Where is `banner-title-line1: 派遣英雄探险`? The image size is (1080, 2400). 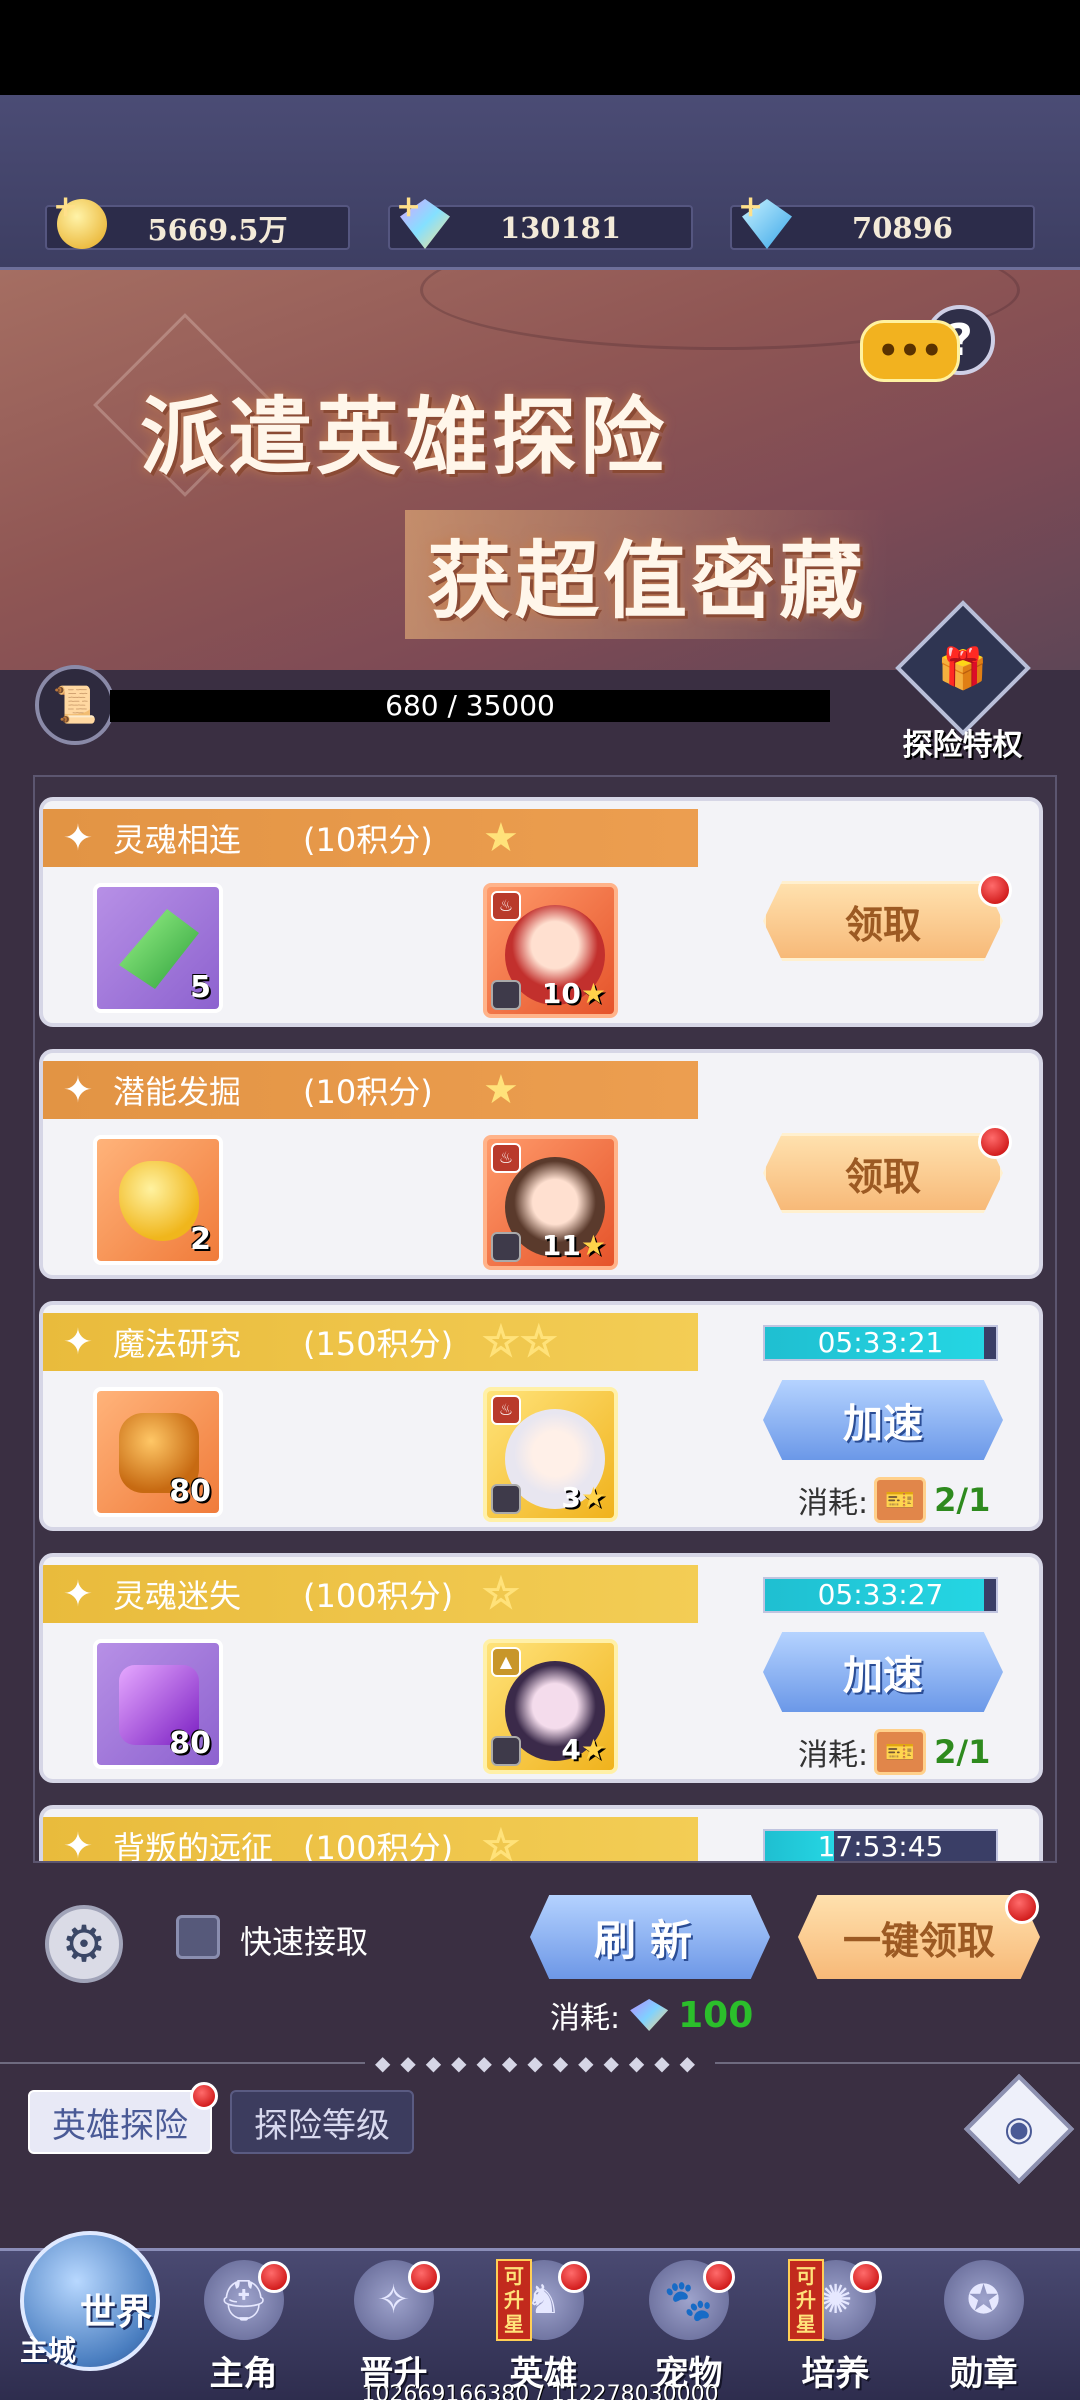
banner-title-line1: 派遣英雄探险 is located at coordinates (404, 436).